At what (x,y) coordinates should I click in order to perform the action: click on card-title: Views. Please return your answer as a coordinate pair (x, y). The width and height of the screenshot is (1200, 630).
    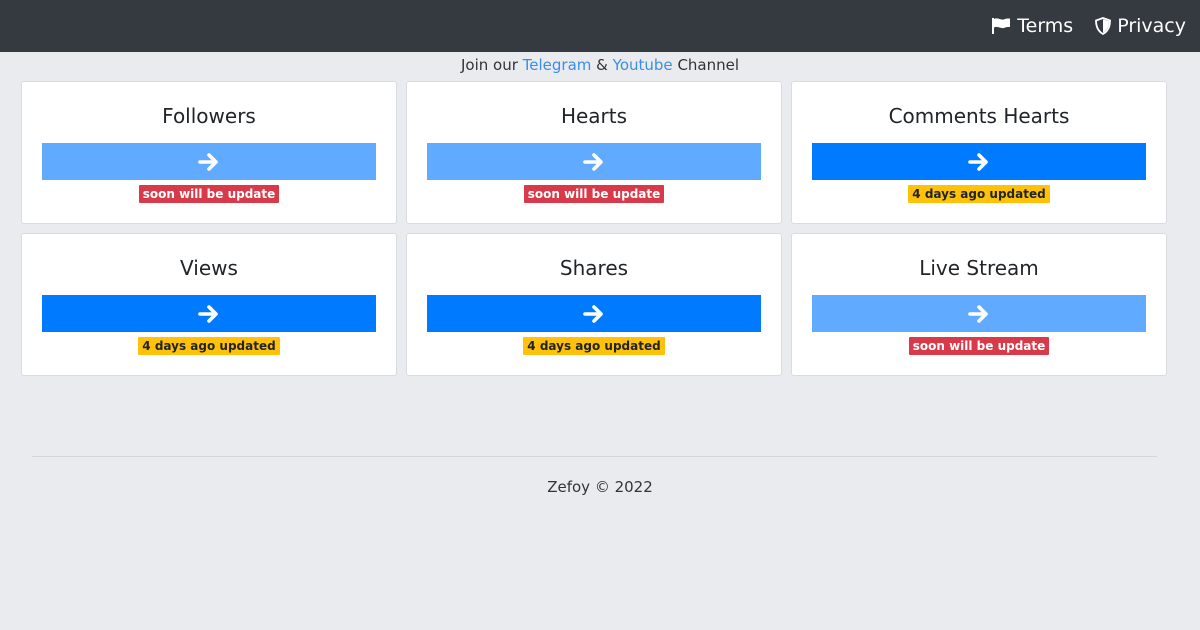
    Looking at the image, I should click on (209, 268).